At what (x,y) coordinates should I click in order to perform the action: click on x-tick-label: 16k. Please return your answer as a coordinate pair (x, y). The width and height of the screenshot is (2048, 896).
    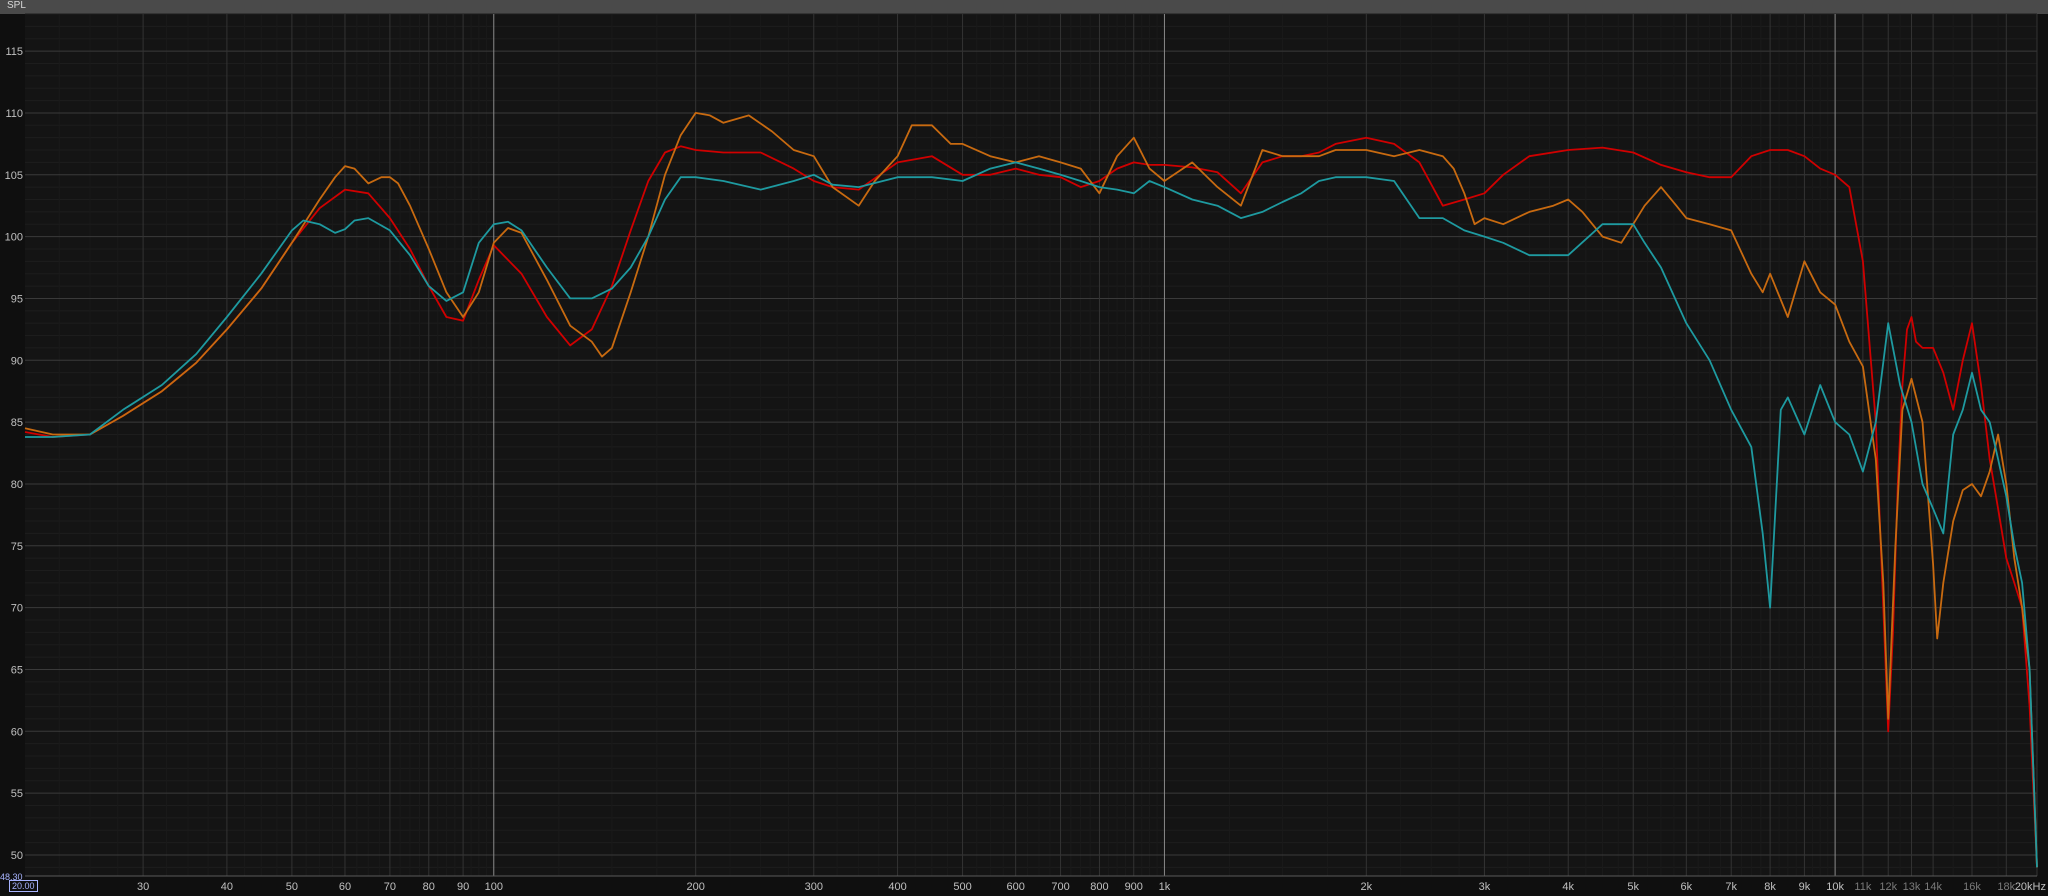
    Looking at the image, I should click on (1972, 887).